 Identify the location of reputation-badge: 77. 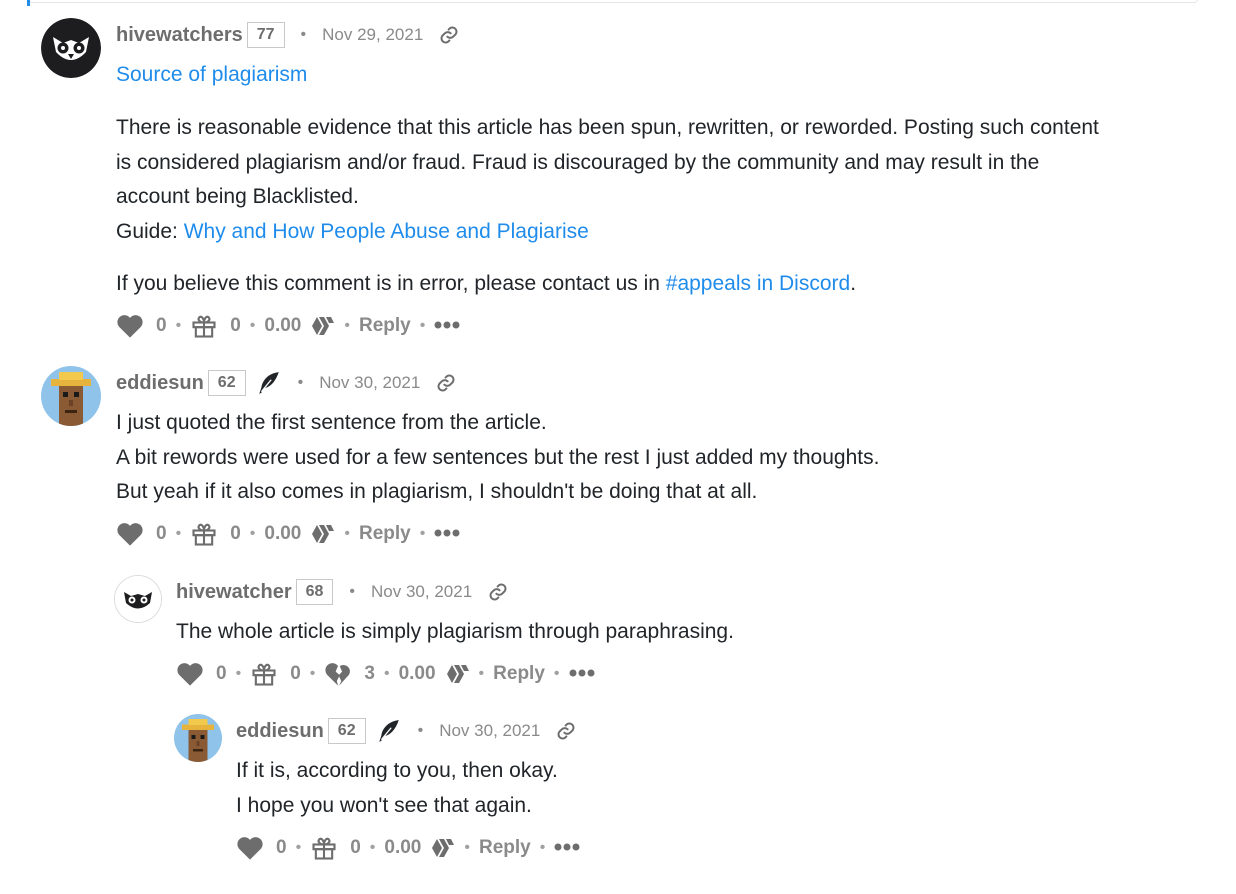
(265, 35).